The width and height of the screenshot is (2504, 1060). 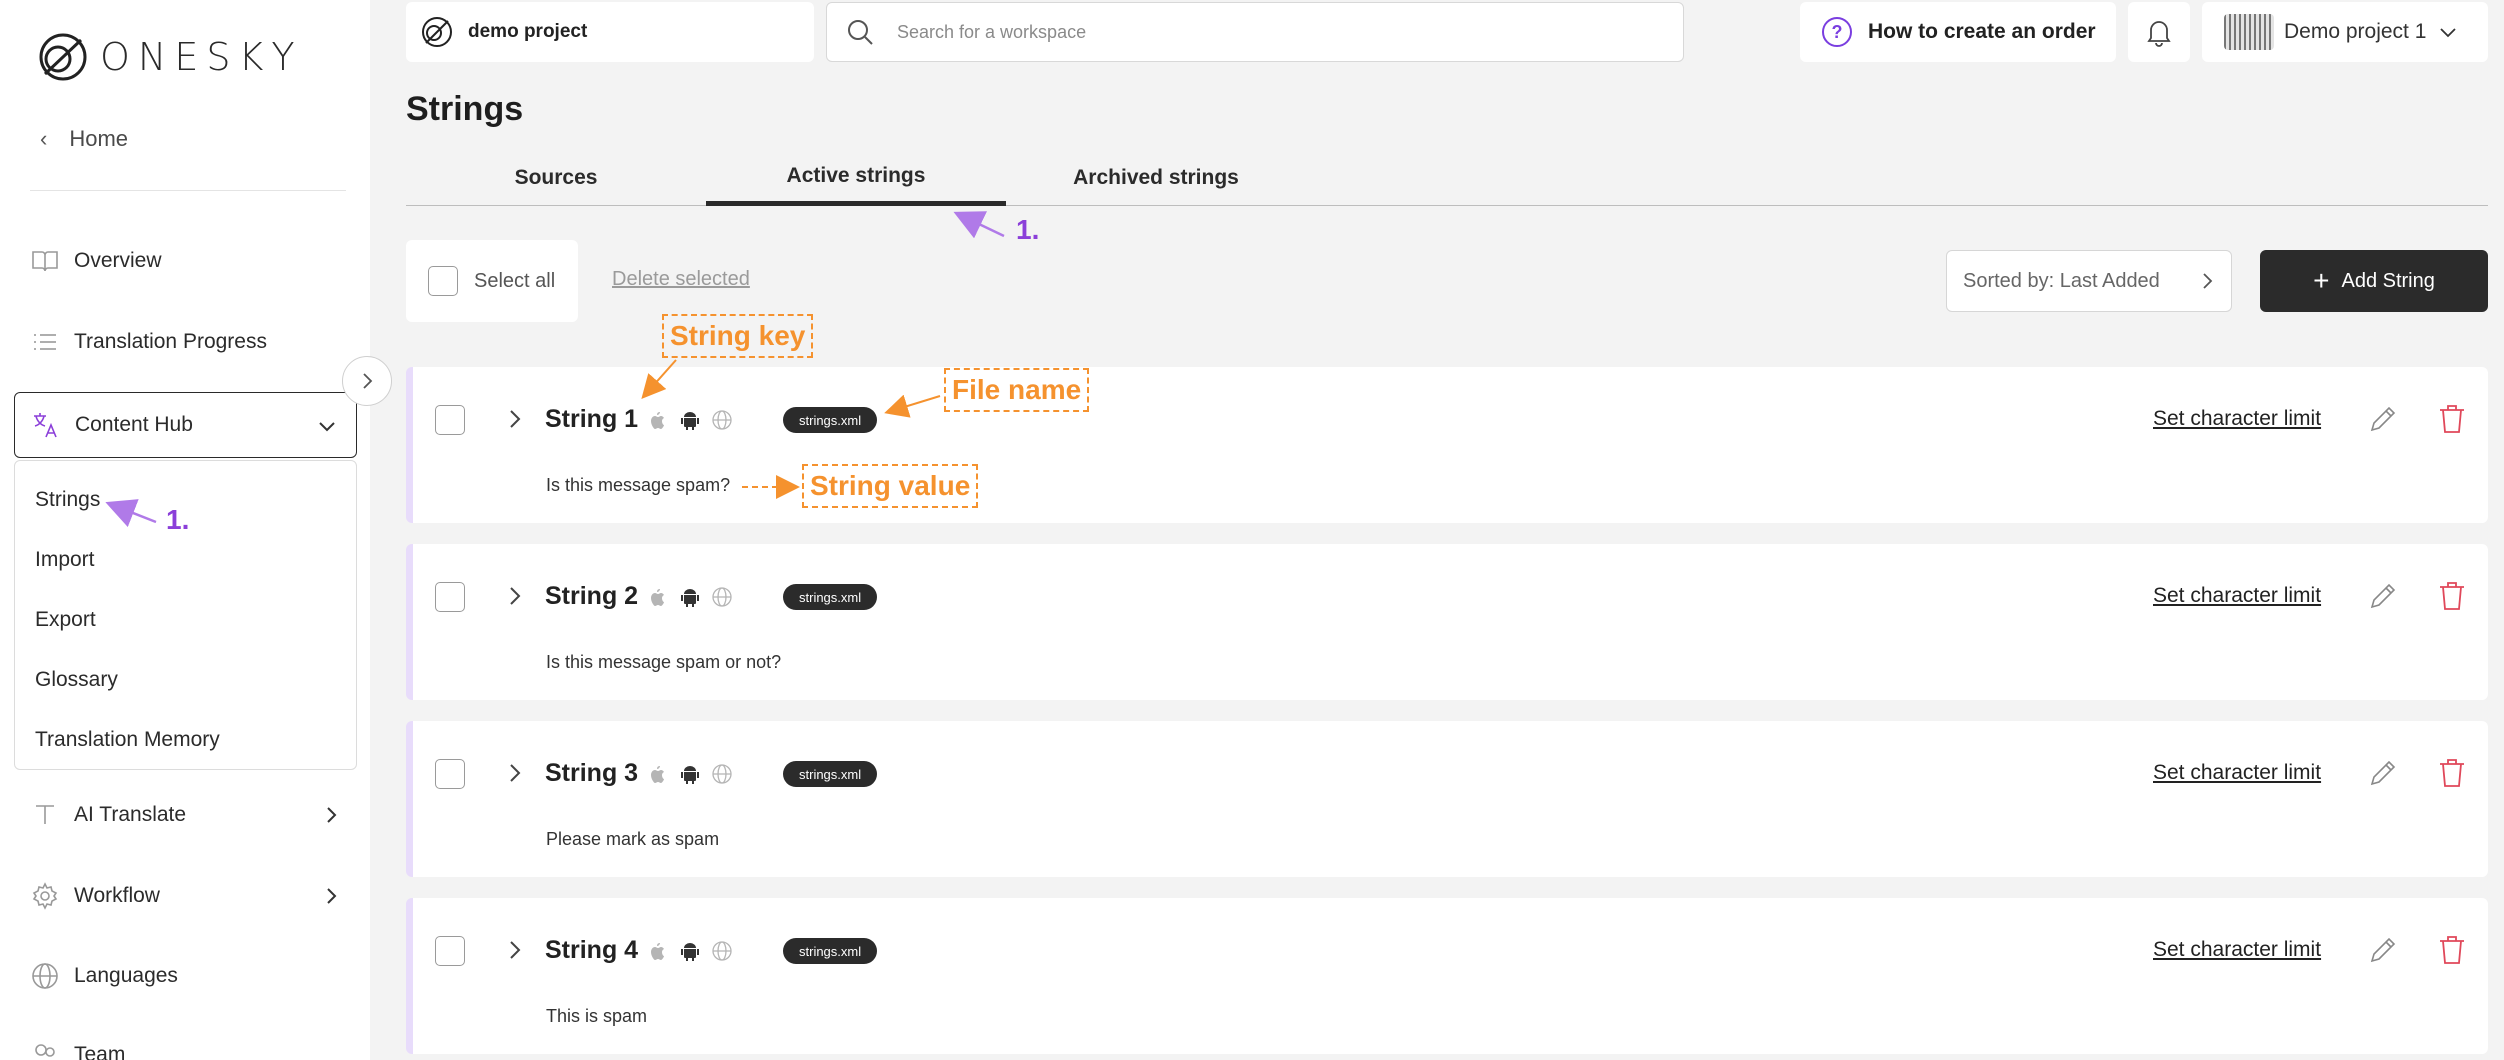 I want to click on search-input, so click(x=1247, y=32).